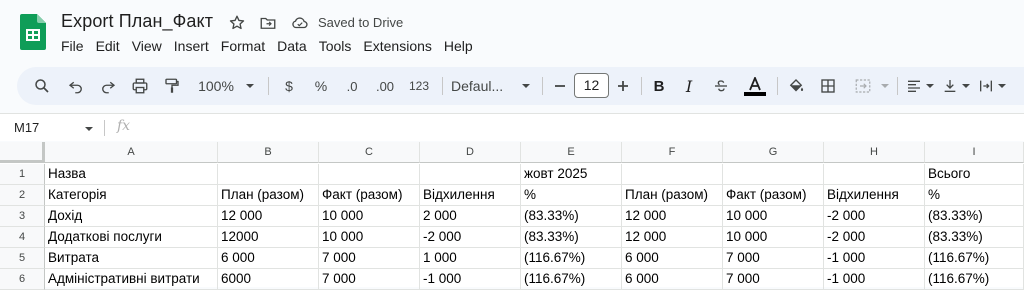 Image resolution: width=1024 pixels, height=290 pixels. What do you see at coordinates (268, 152) in the screenshot?
I see `column-header-b: B` at bounding box center [268, 152].